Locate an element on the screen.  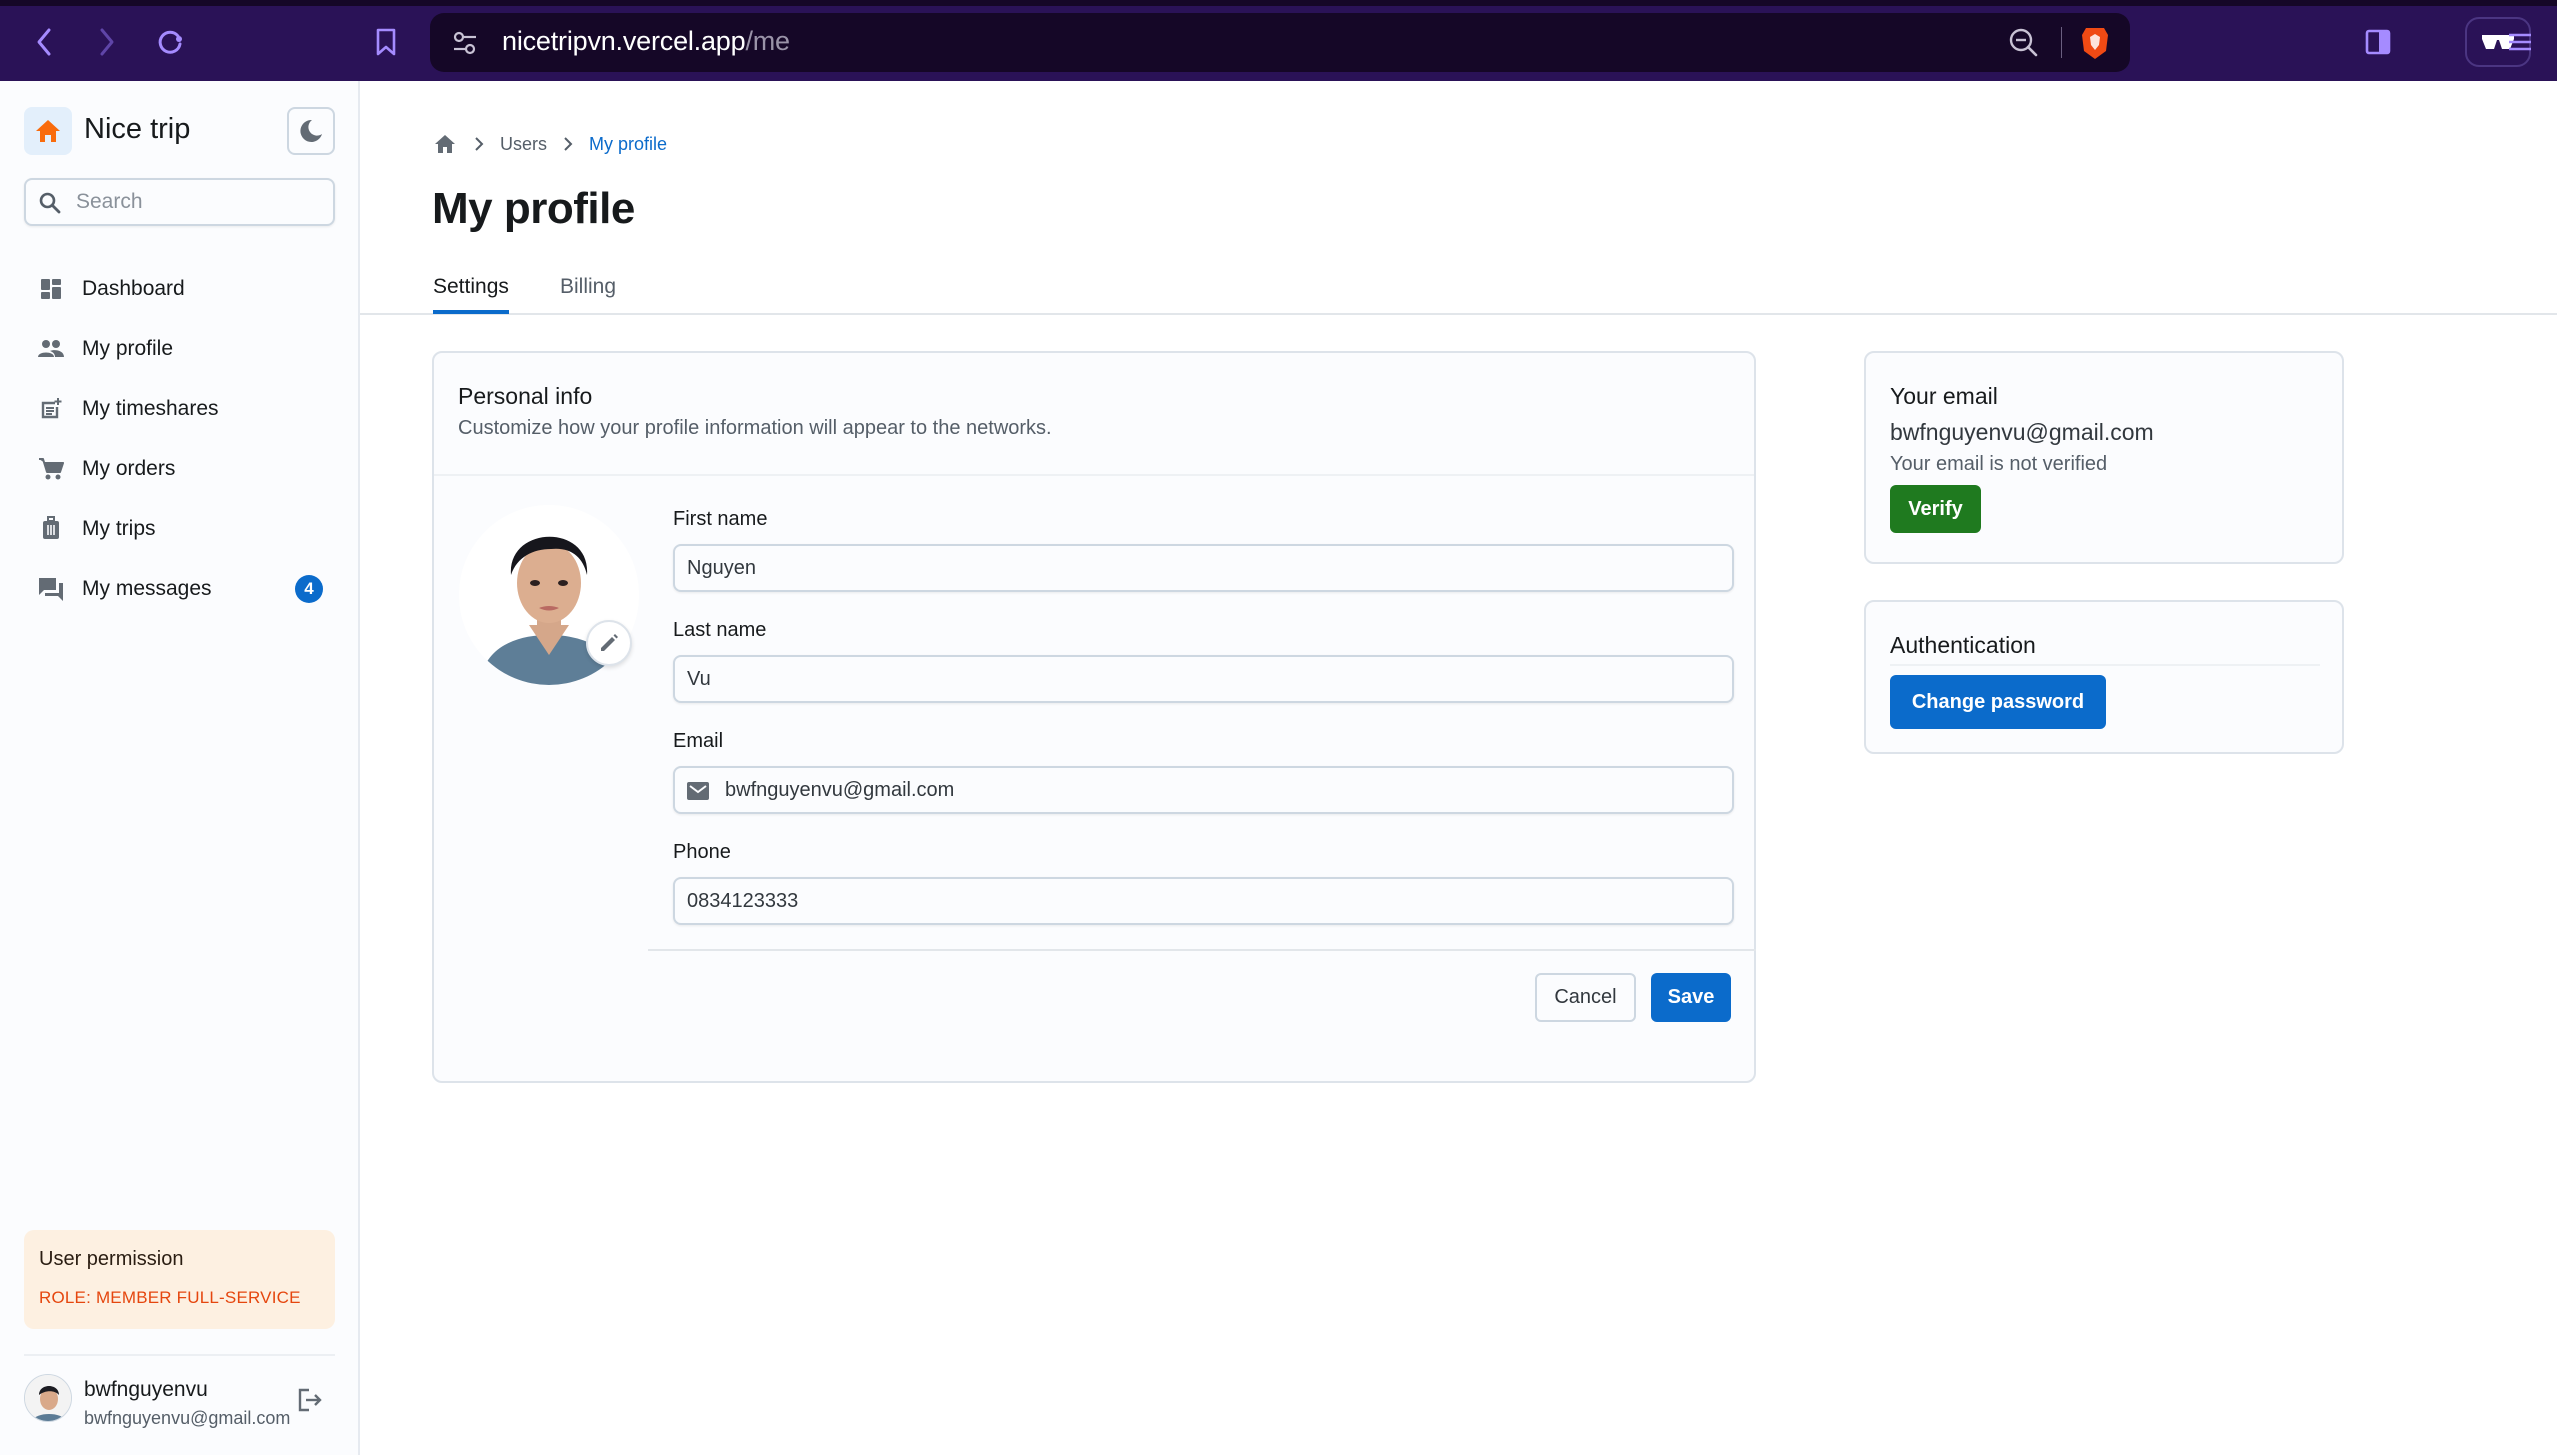
sidebar-panel-button is located at coordinates (2378, 42).